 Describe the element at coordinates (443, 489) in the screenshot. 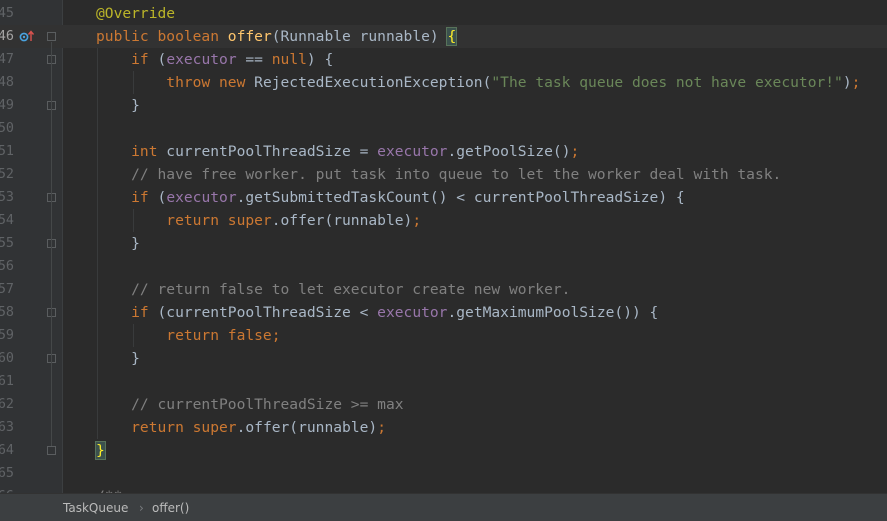

I see `code-line: 66 /**` at that location.